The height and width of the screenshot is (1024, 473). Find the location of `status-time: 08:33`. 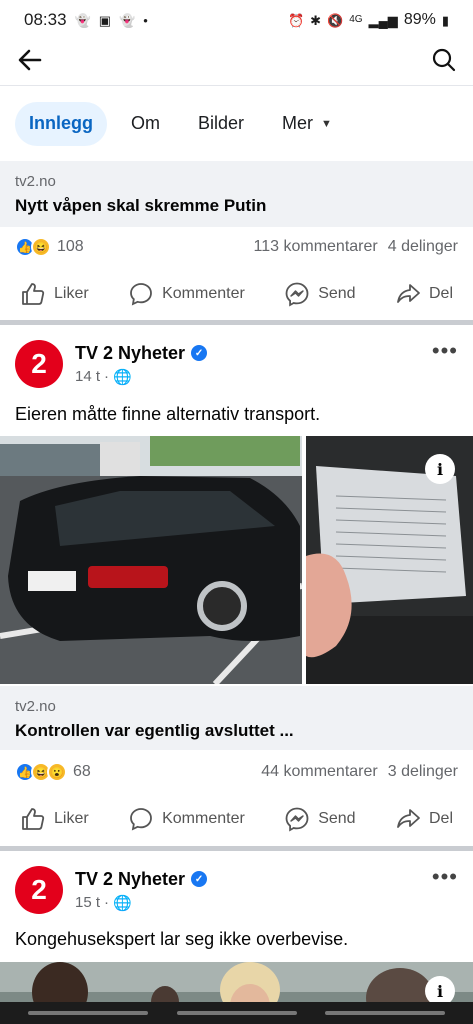

status-time: 08:33 is located at coordinates (45, 19).